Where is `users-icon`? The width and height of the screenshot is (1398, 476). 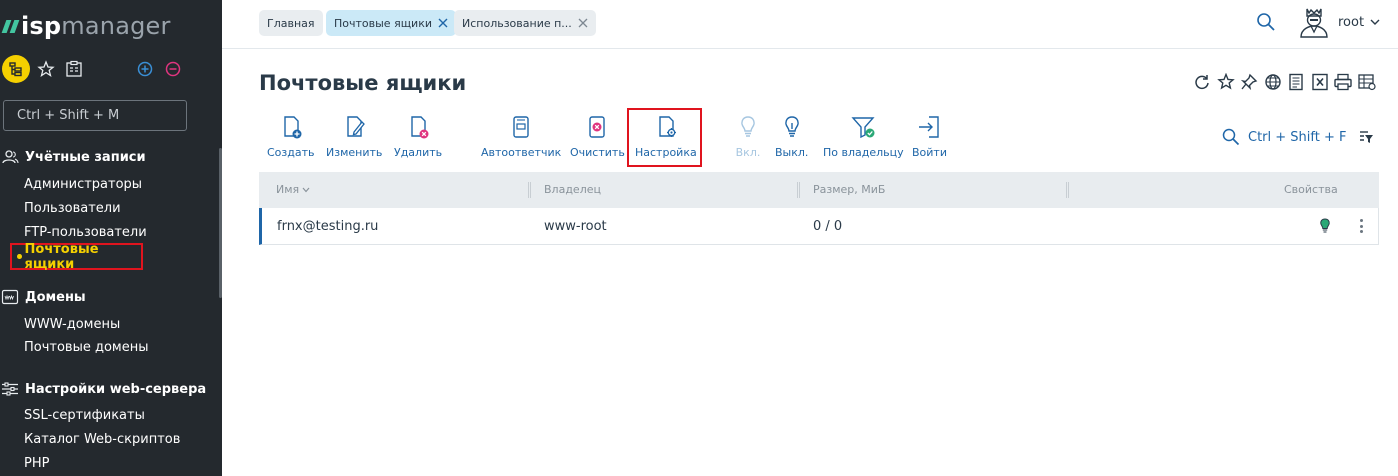
users-icon is located at coordinates (10, 157).